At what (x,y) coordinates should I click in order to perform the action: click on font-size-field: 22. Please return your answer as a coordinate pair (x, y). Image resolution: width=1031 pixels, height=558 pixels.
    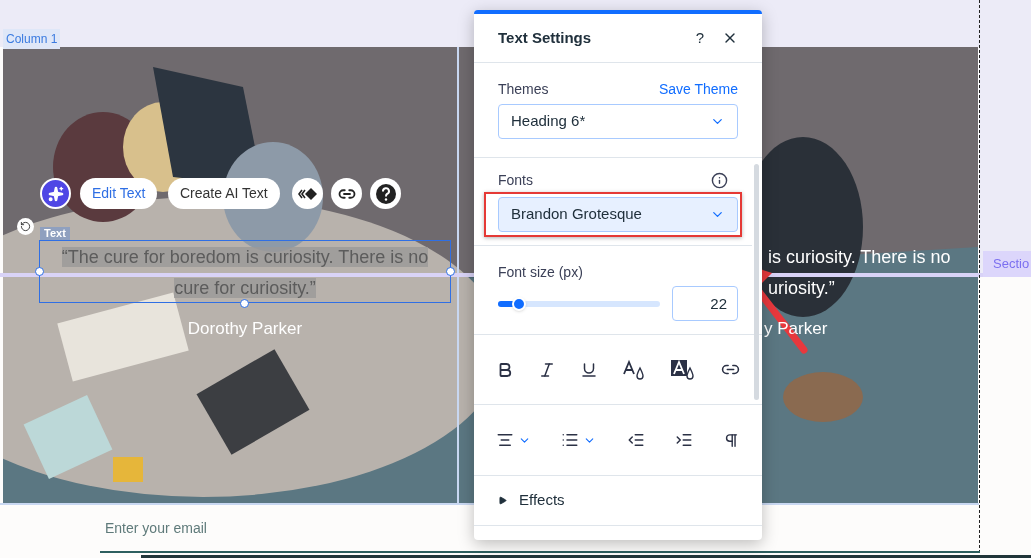
    Looking at the image, I should click on (705, 303).